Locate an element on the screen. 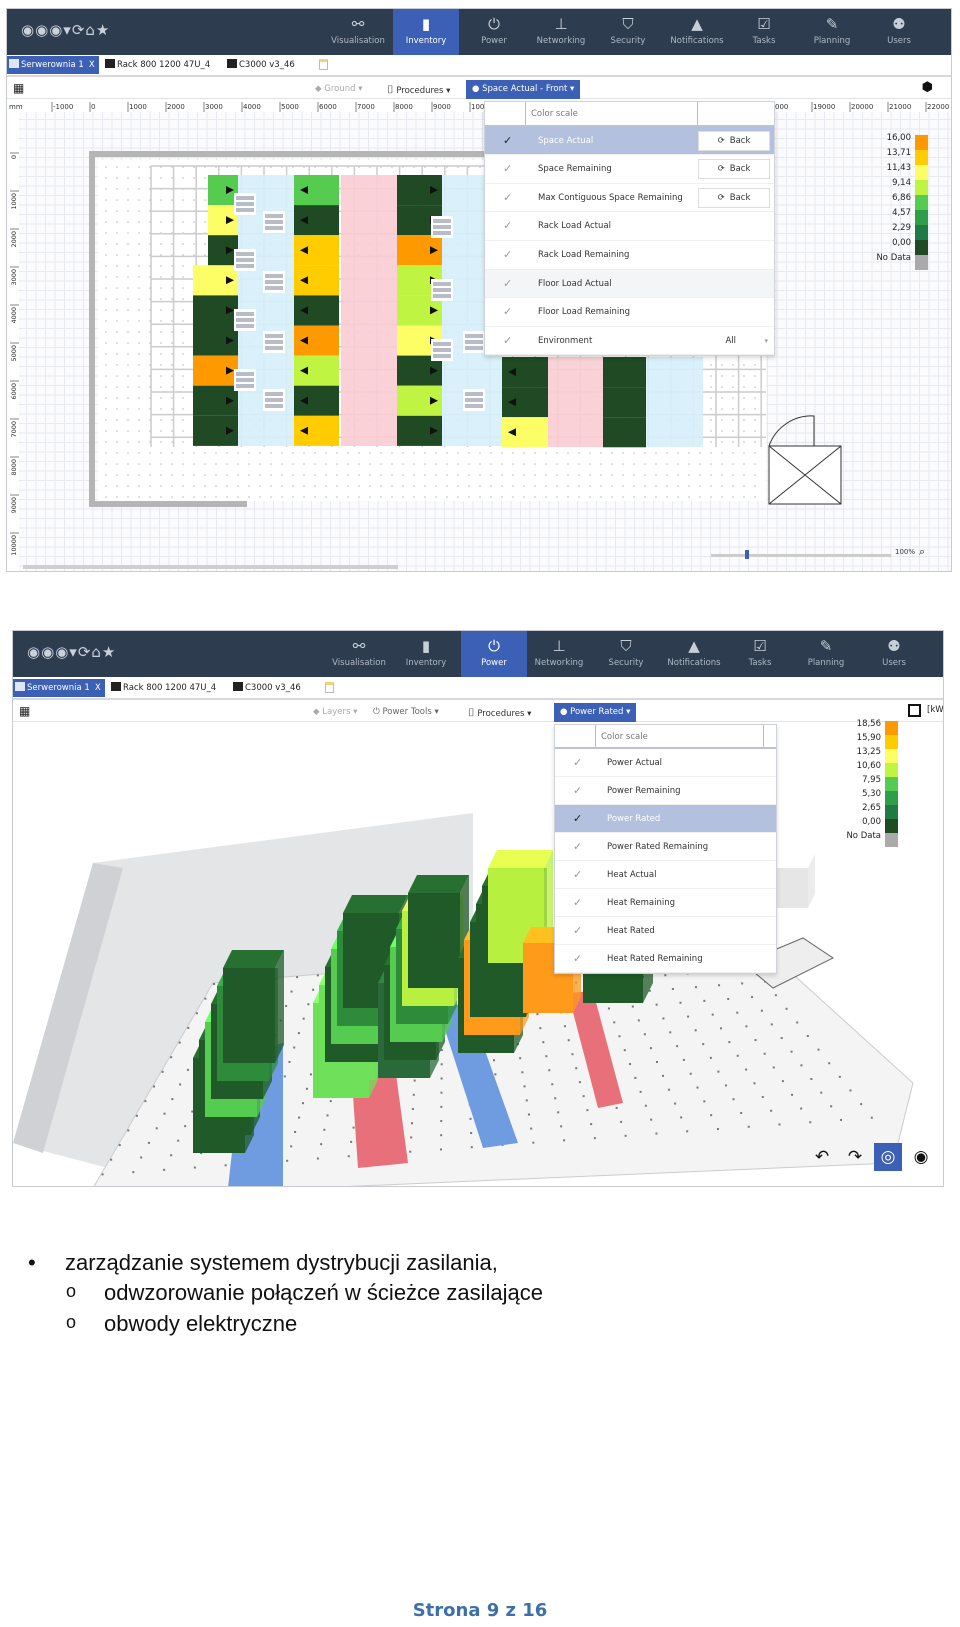 The height and width of the screenshot is (1627, 960). 3d-view-icon: ⬢ is located at coordinates (927, 87).